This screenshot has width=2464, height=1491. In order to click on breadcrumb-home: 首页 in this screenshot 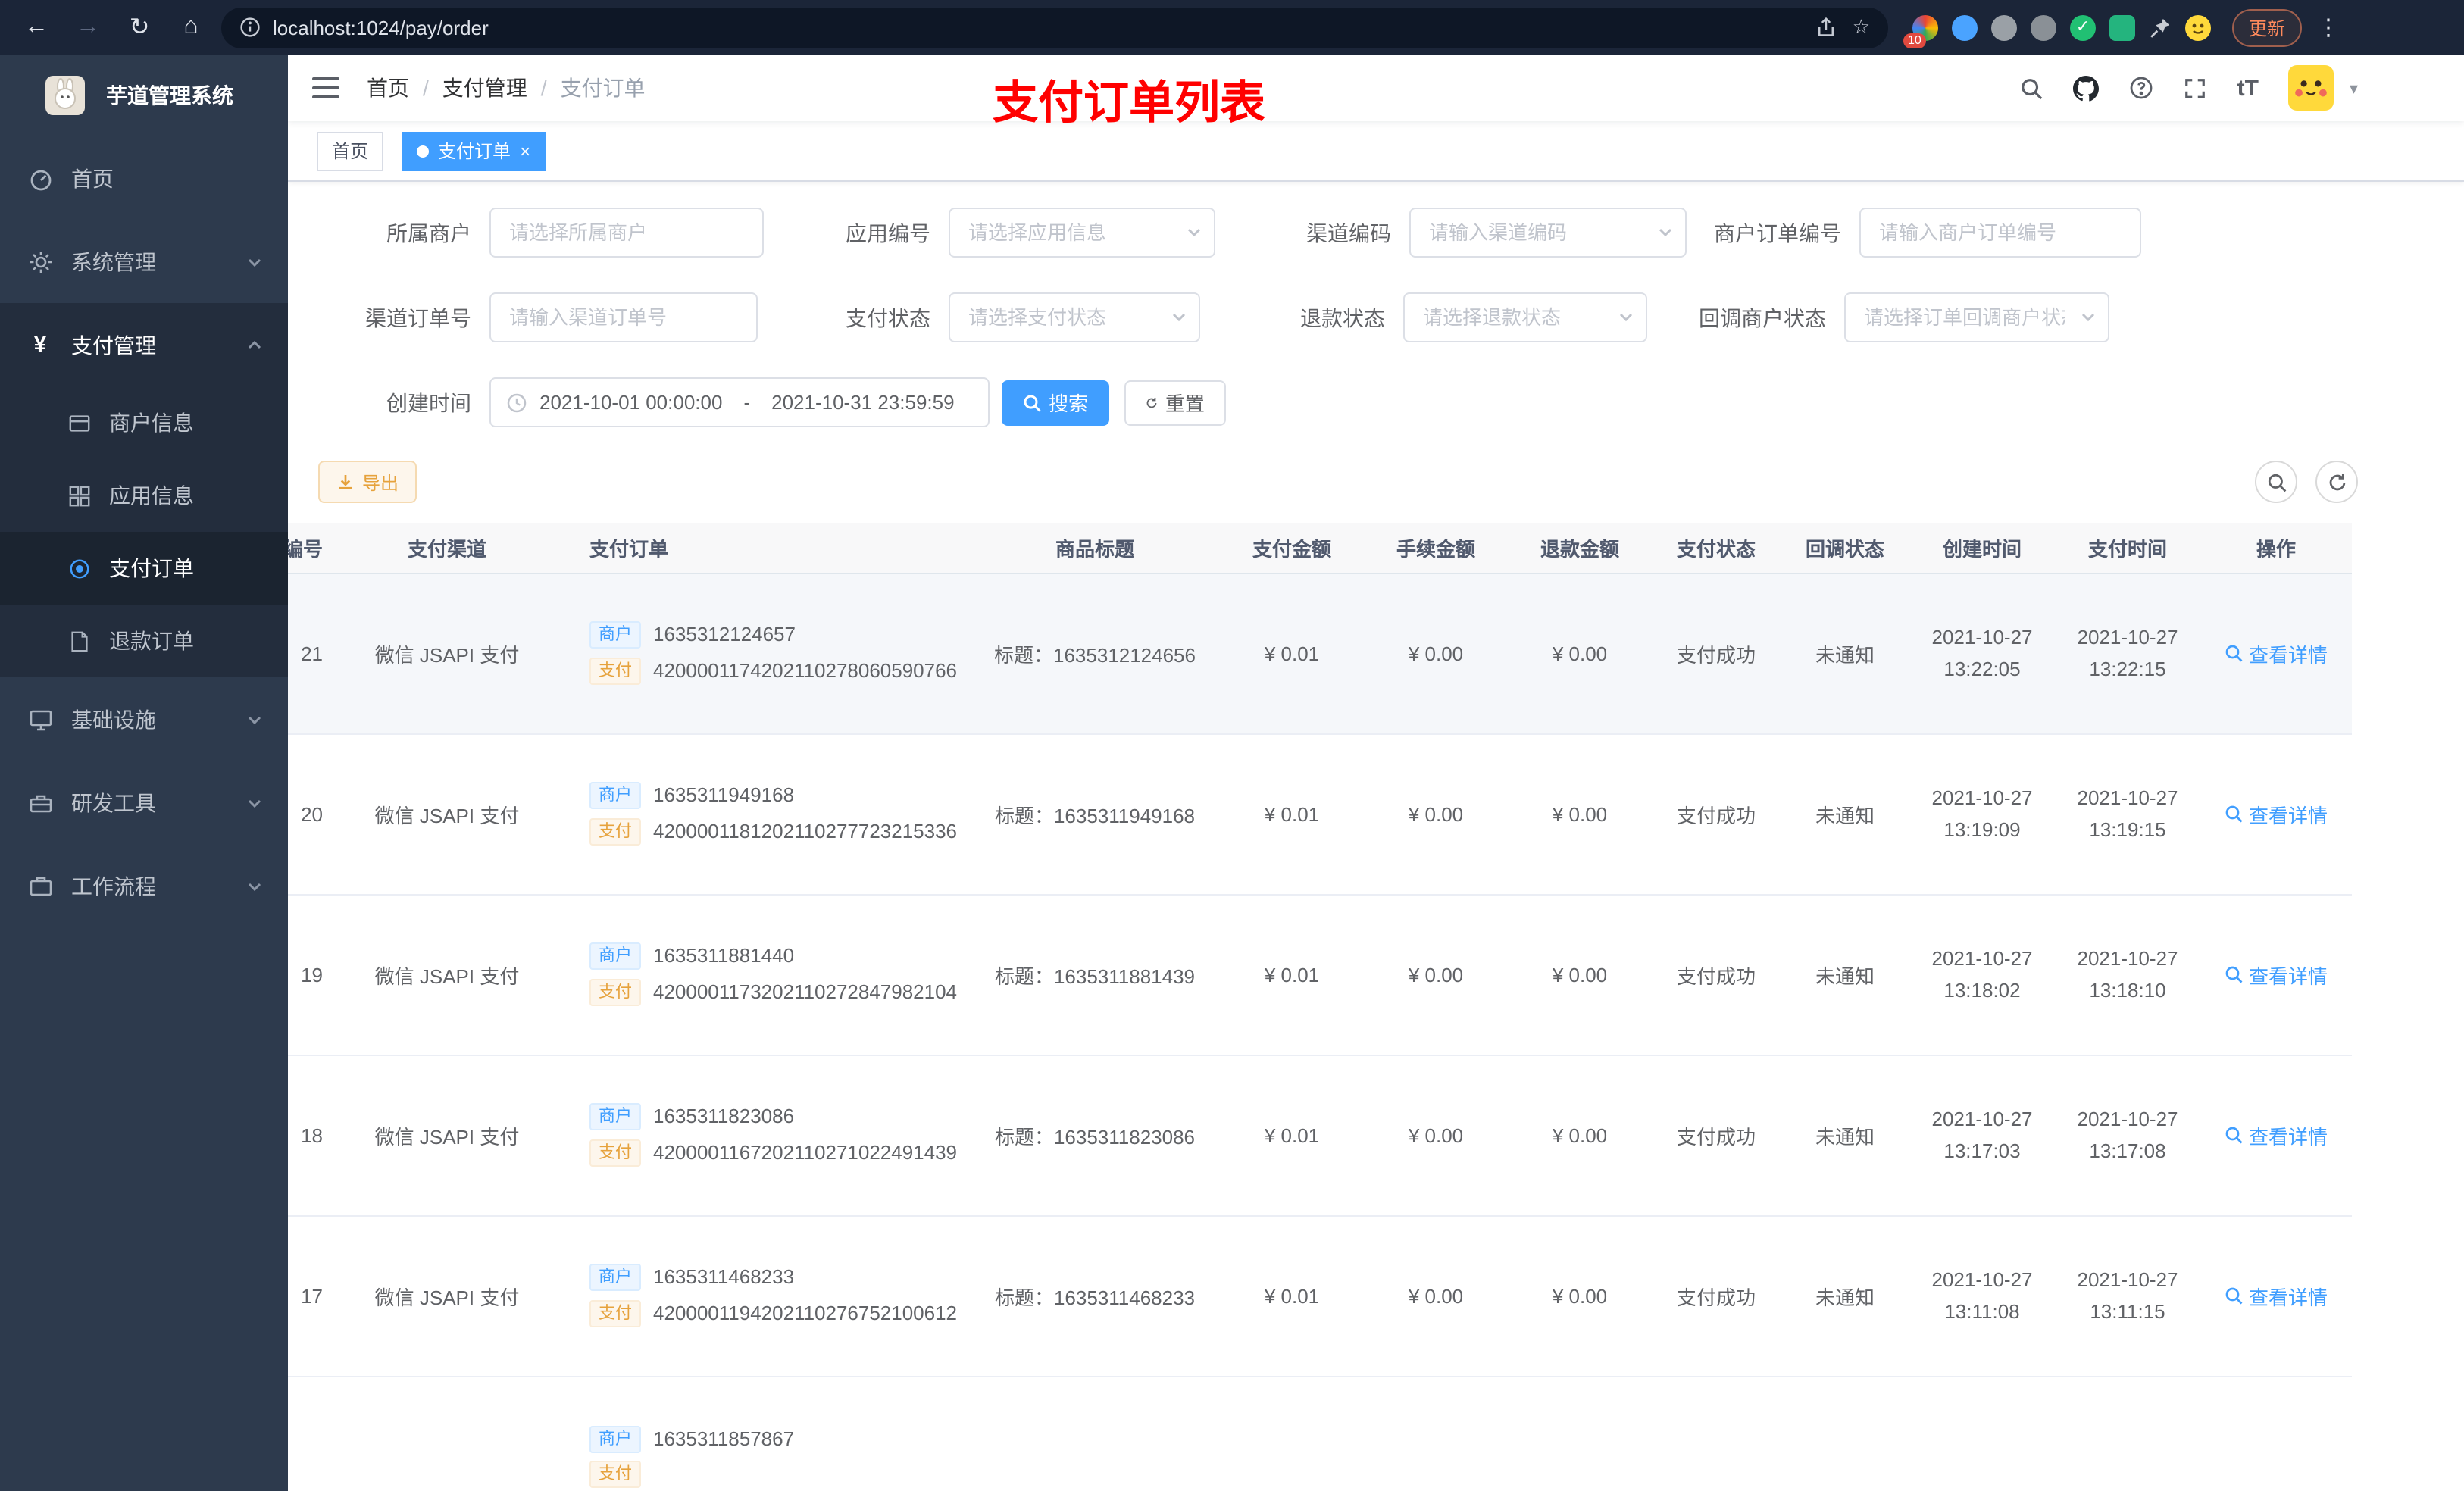, I will do `click(388, 88)`.